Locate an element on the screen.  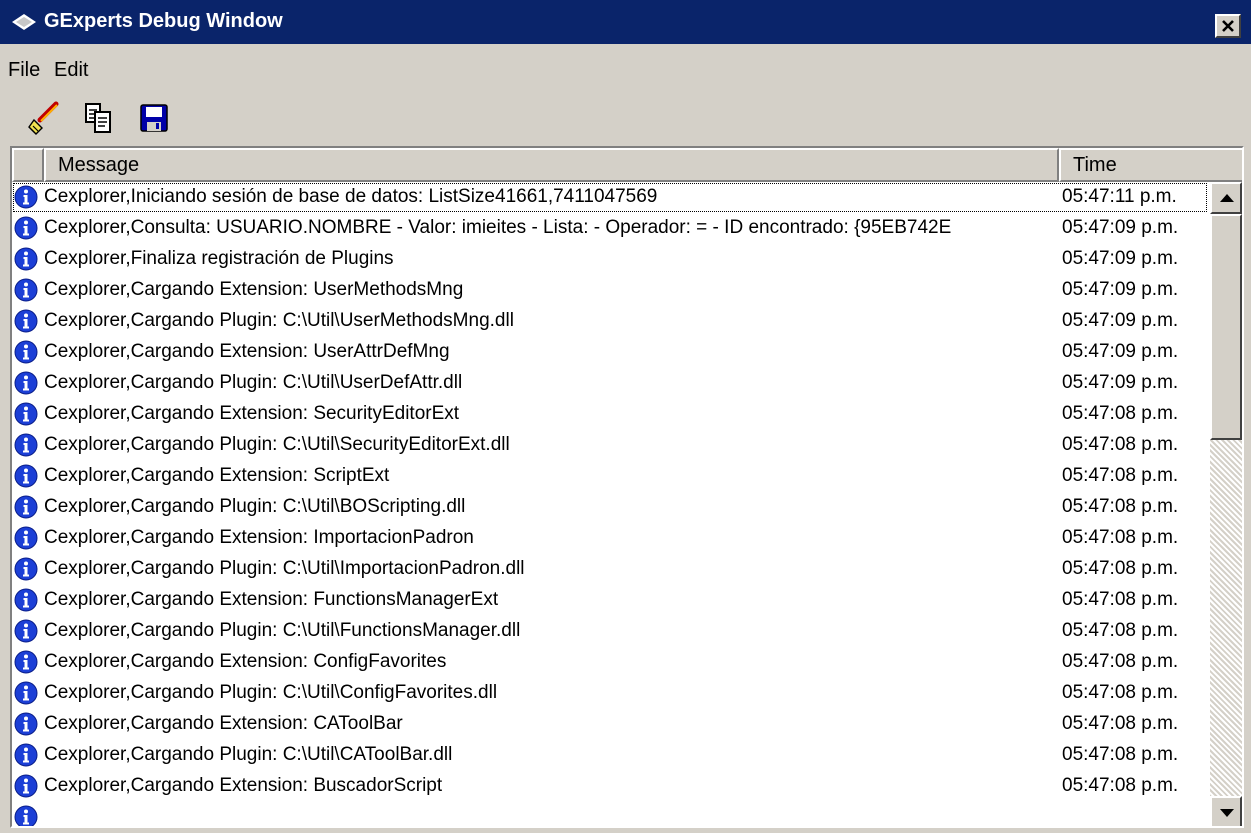
copy-icon is located at coordinates (98, 118).